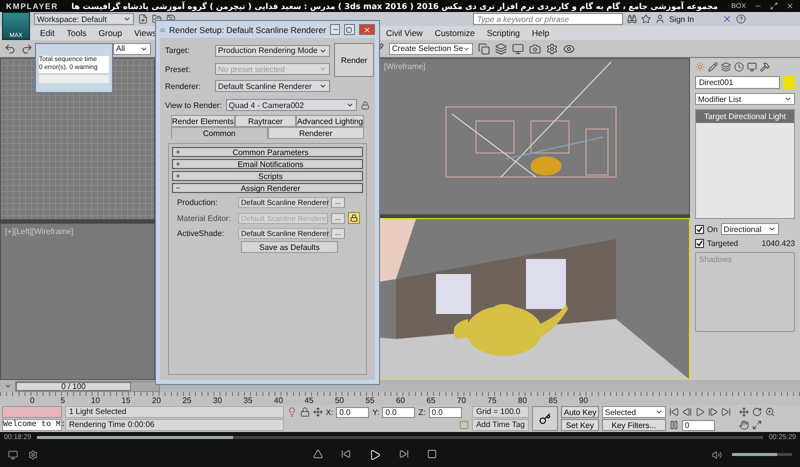 The height and width of the screenshot is (467, 800). Describe the element at coordinates (535, 48) in the screenshot. I see `render-icon` at that location.